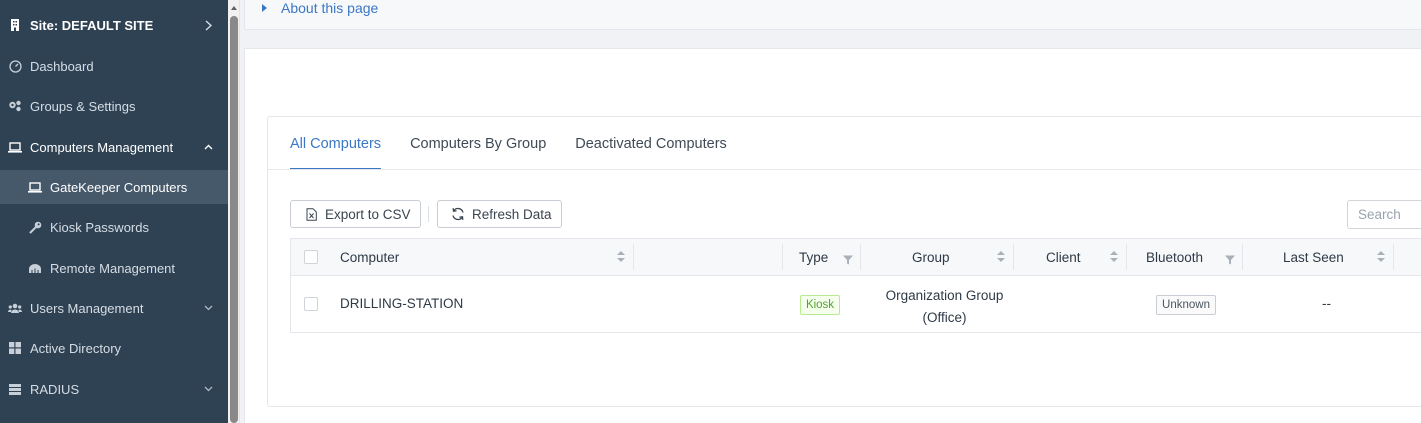 The height and width of the screenshot is (423, 1421). What do you see at coordinates (62, 66) in the screenshot?
I see `sidebar-item-label: Dashboard` at bounding box center [62, 66].